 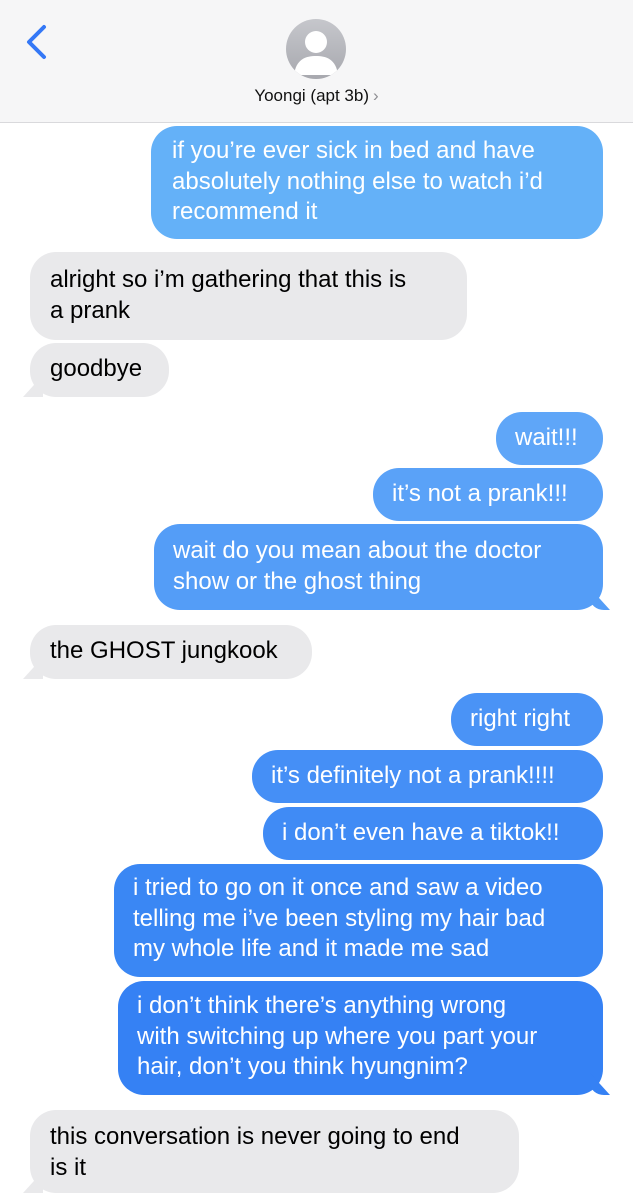 I want to click on message-bubble-sent: it’s not a prank!!!, so click(x=488, y=494).